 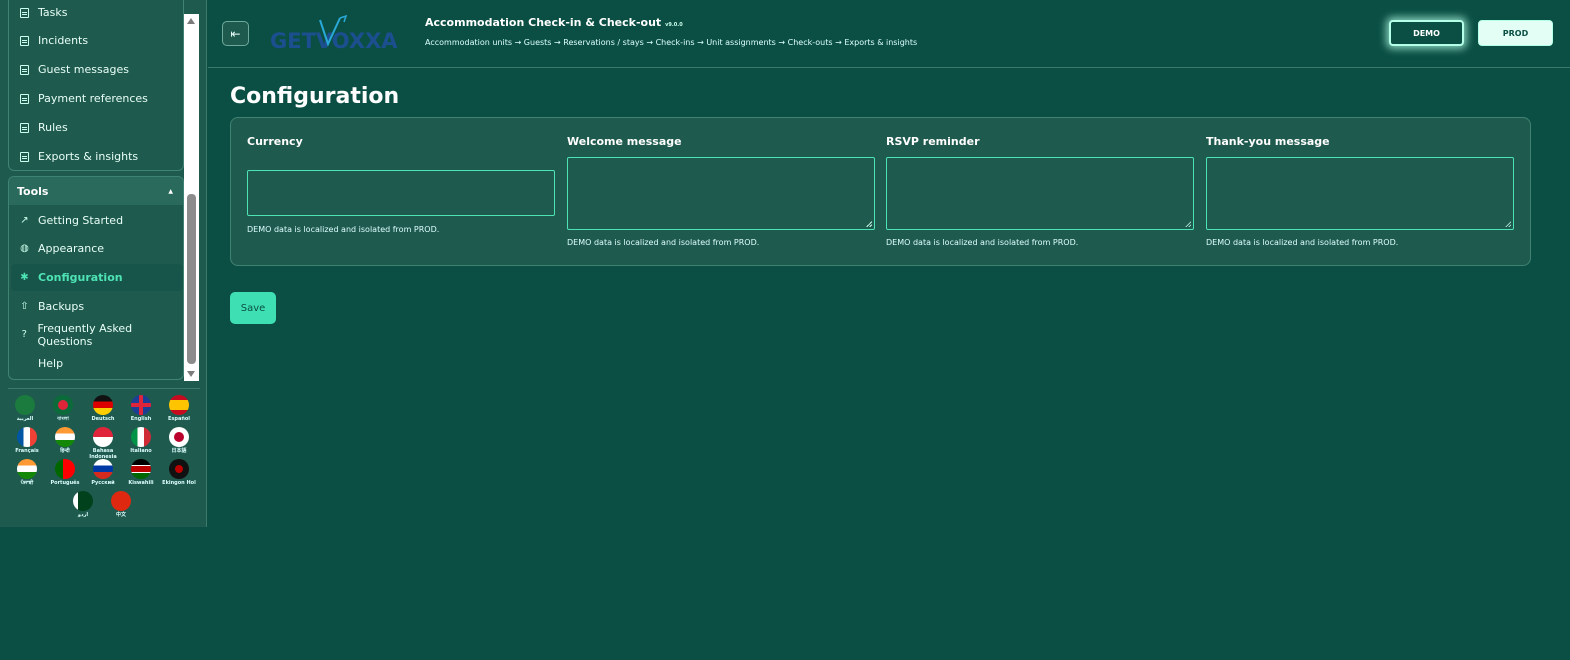 What do you see at coordinates (103, 437) in the screenshot?
I see `indonesia-flag-icon` at bounding box center [103, 437].